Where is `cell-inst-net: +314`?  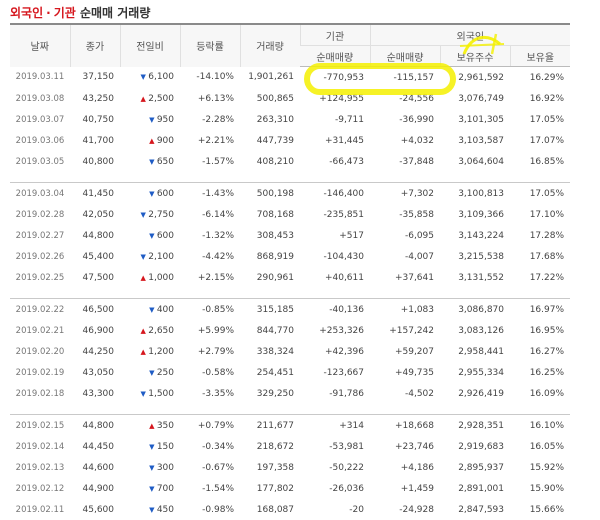 cell-inst-net: +314 is located at coordinates (335, 426).